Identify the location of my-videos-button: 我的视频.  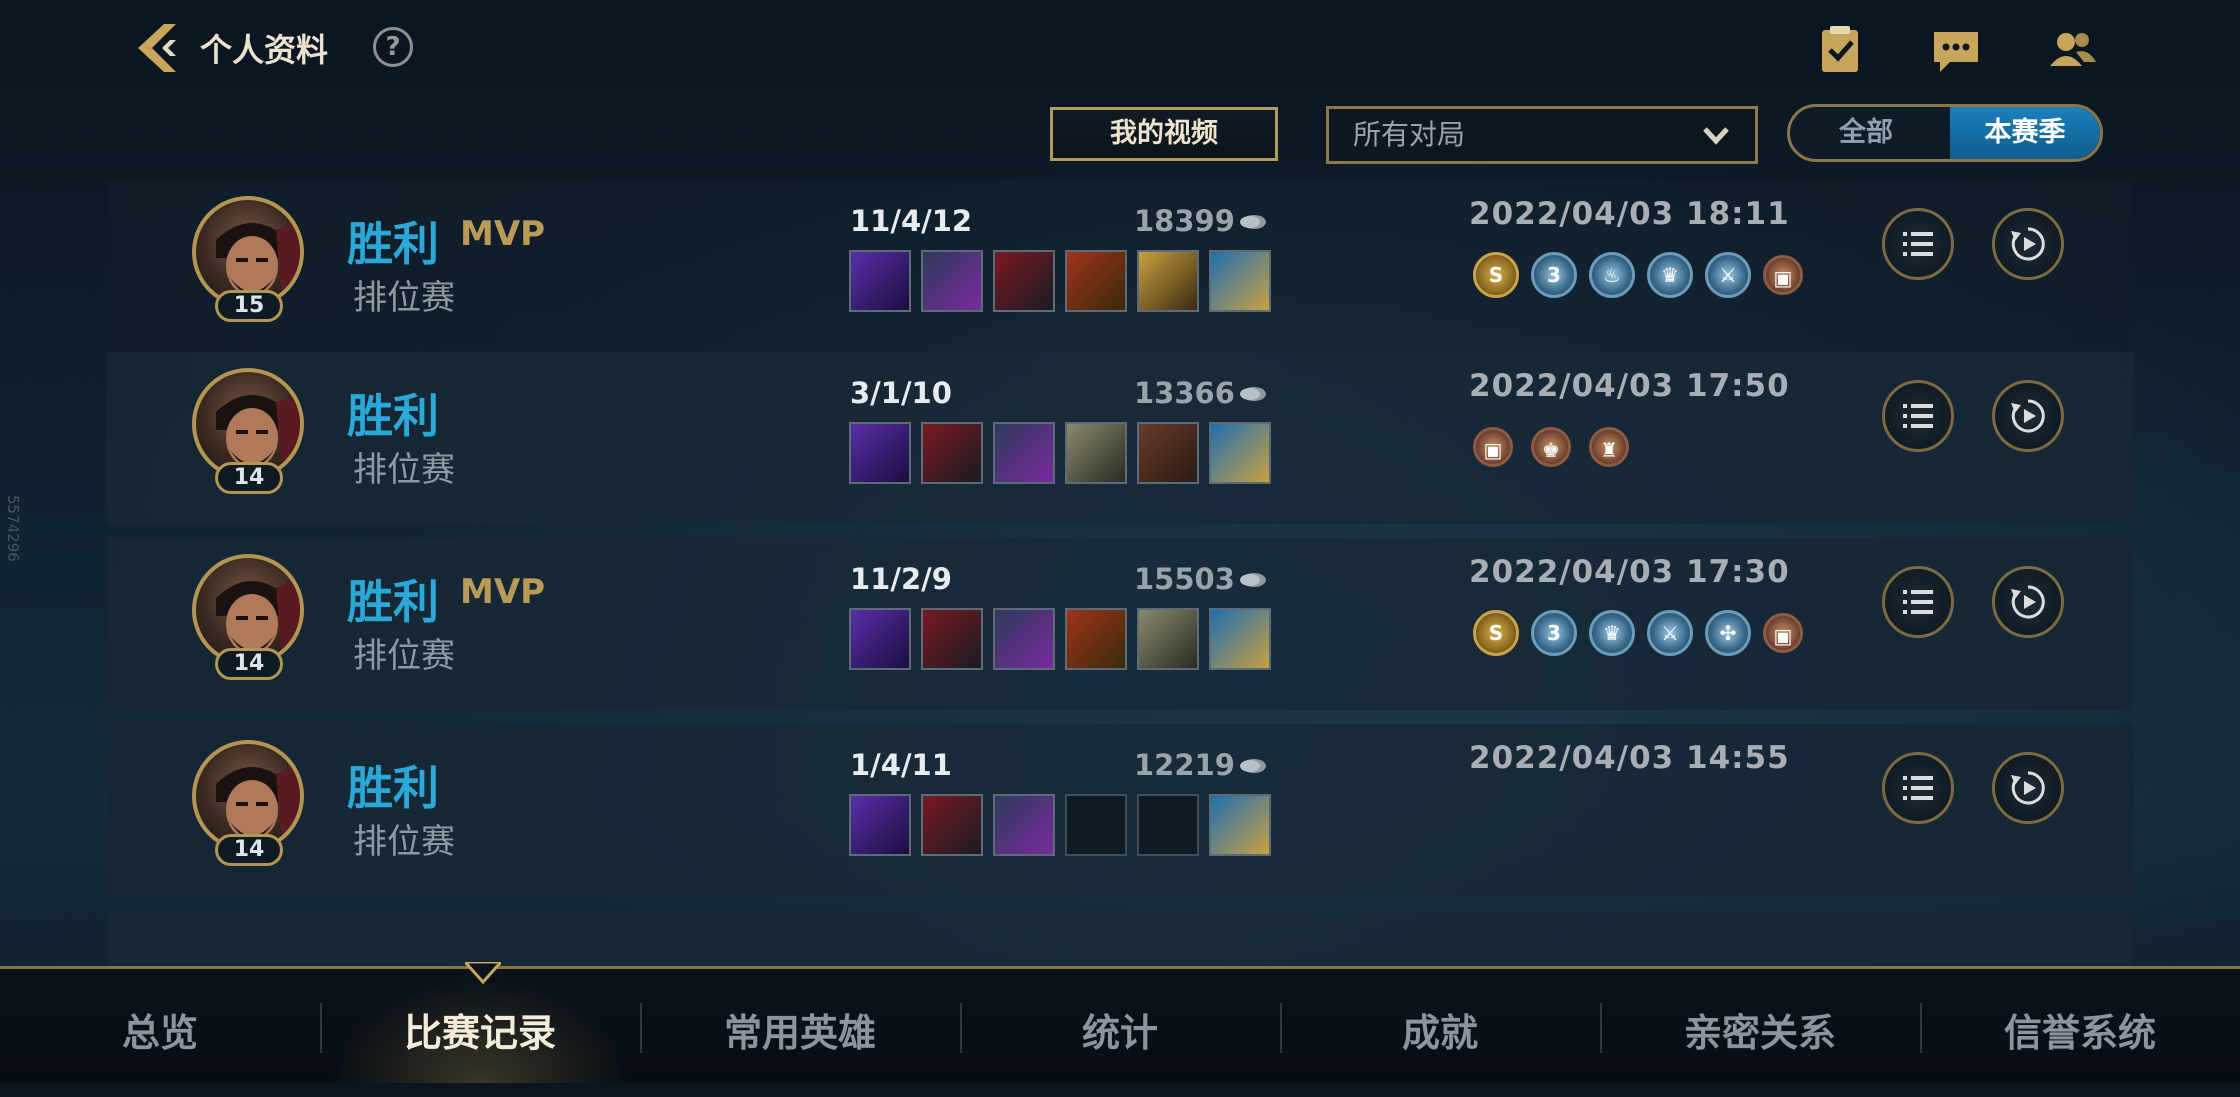
(1164, 134).